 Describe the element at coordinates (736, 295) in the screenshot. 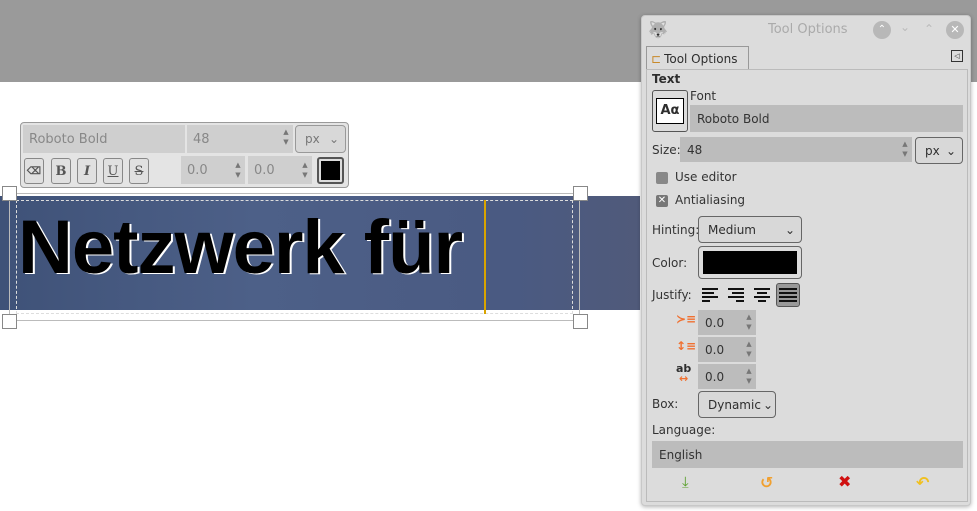

I see `justify-right-icon` at that location.